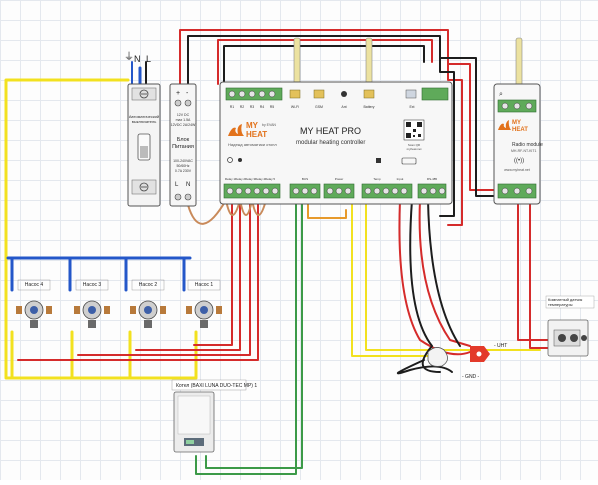 The height and width of the screenshot is (485, 598). Describe the element at coordinates (144, 145) in the screenshot. I see `circuit-breaker: Автоматический выключатель` at that location.